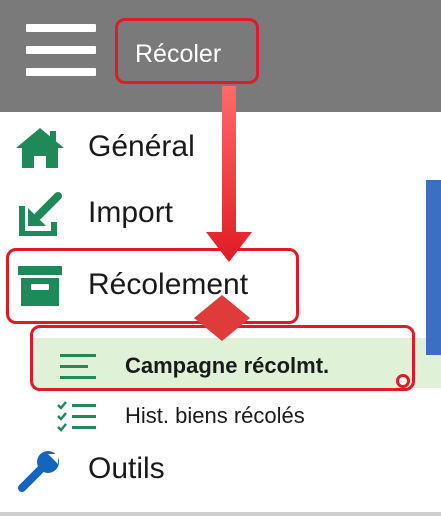  I want to click on nav-label-outils: Outils, so click(126, 468).